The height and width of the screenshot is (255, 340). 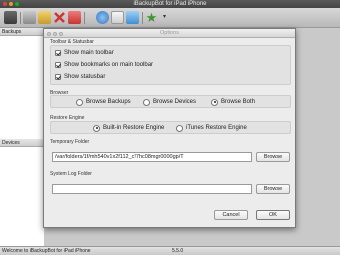 What do you see at coordinates (238, 102) in the screenshot?
I see `browse-both-label: Browse Both` at bounding box center [238, 102].